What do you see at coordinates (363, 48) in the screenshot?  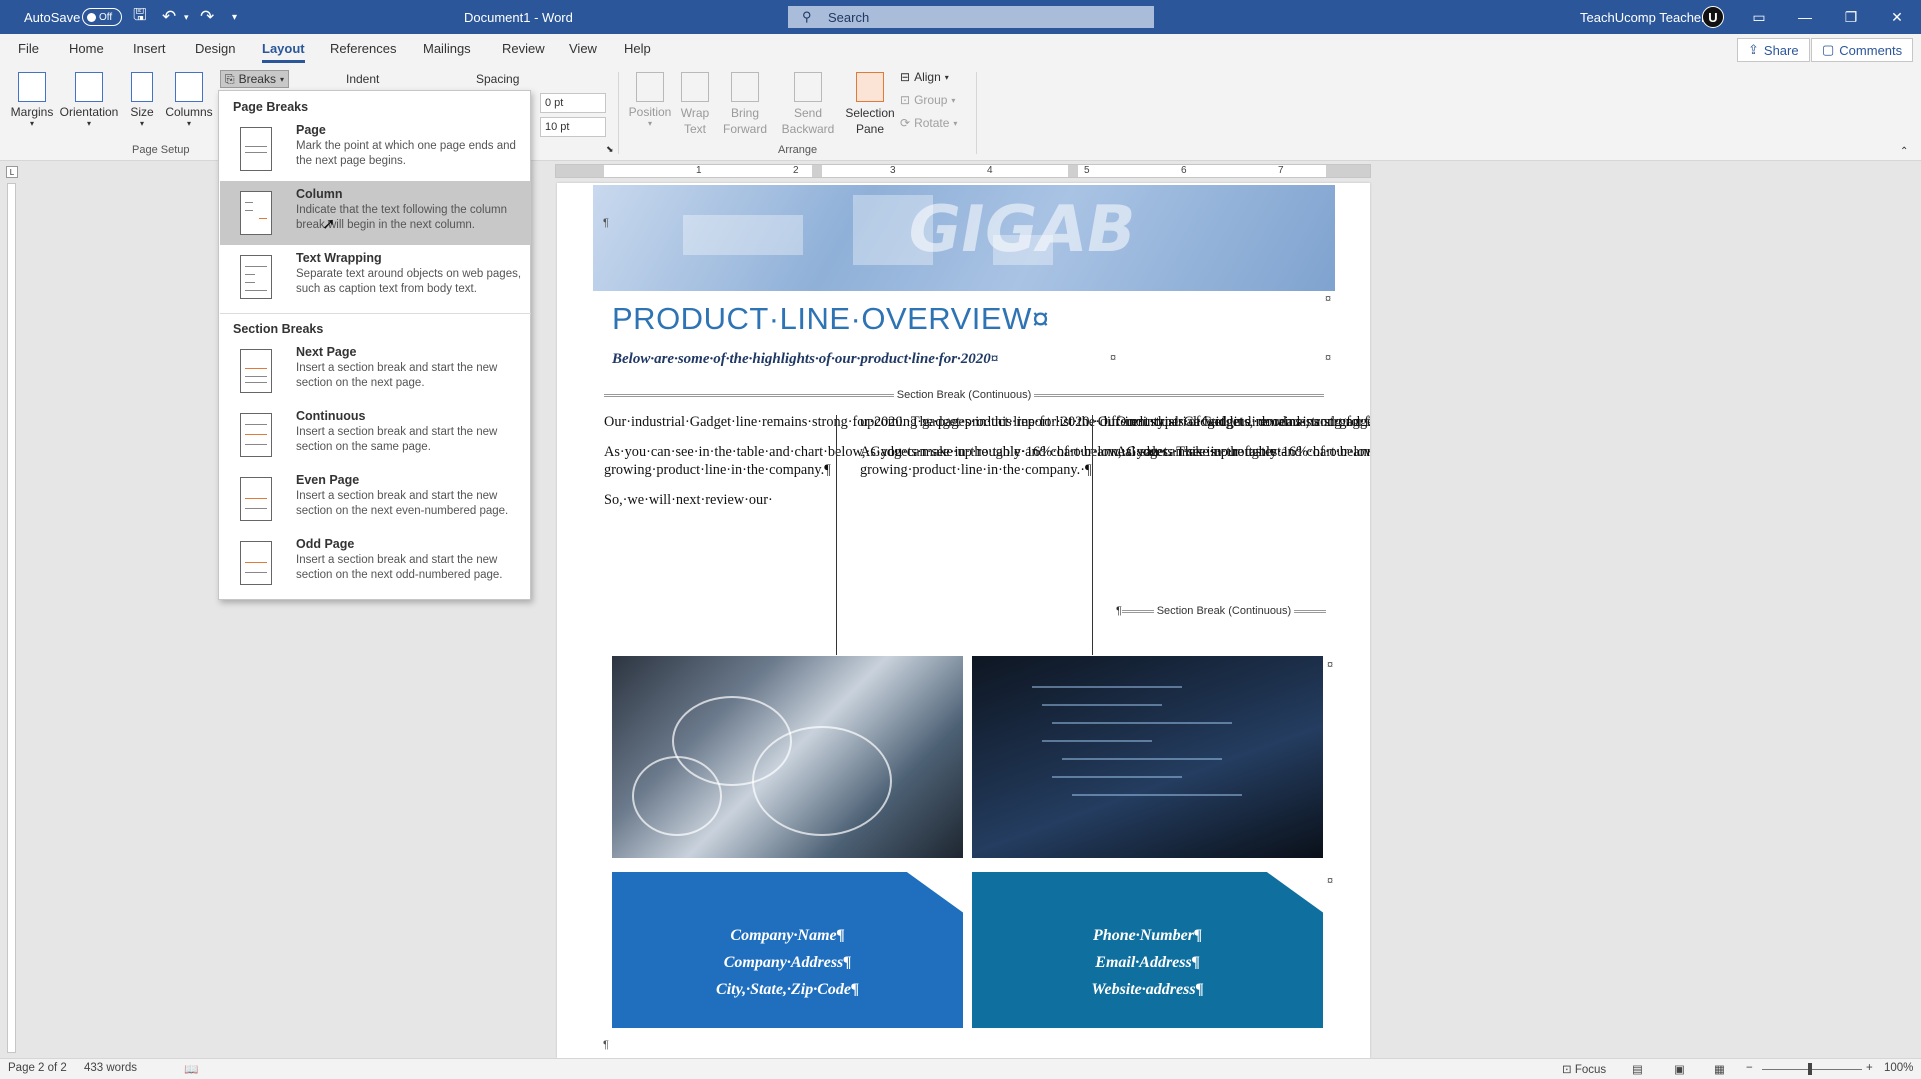 I see `tab-references: References` at bounding box center [363, 48].